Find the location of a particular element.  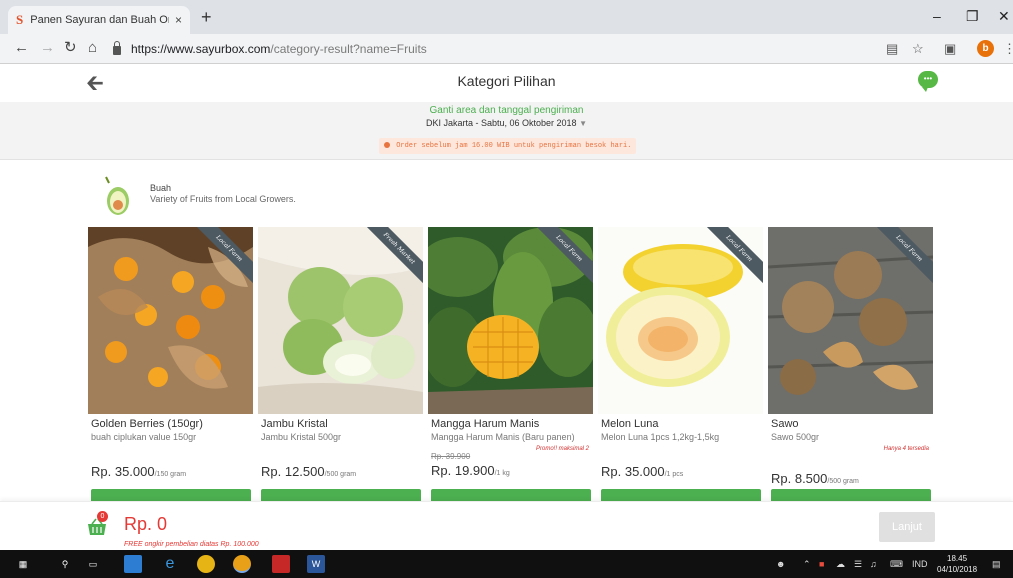

input-language: IND is located at coordinates (920, 564).